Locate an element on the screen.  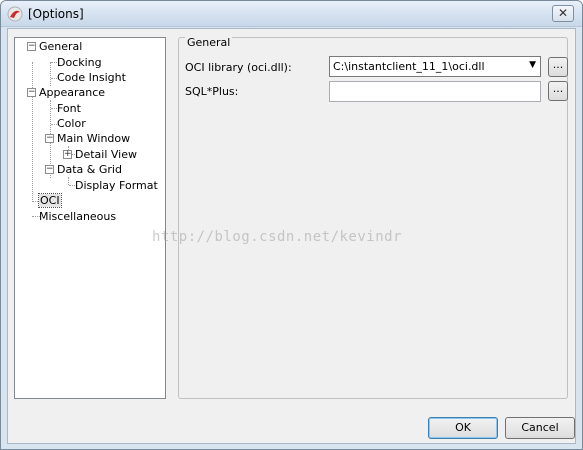
chevron-down-icon: ▼ is located at coordinates (532, 65).